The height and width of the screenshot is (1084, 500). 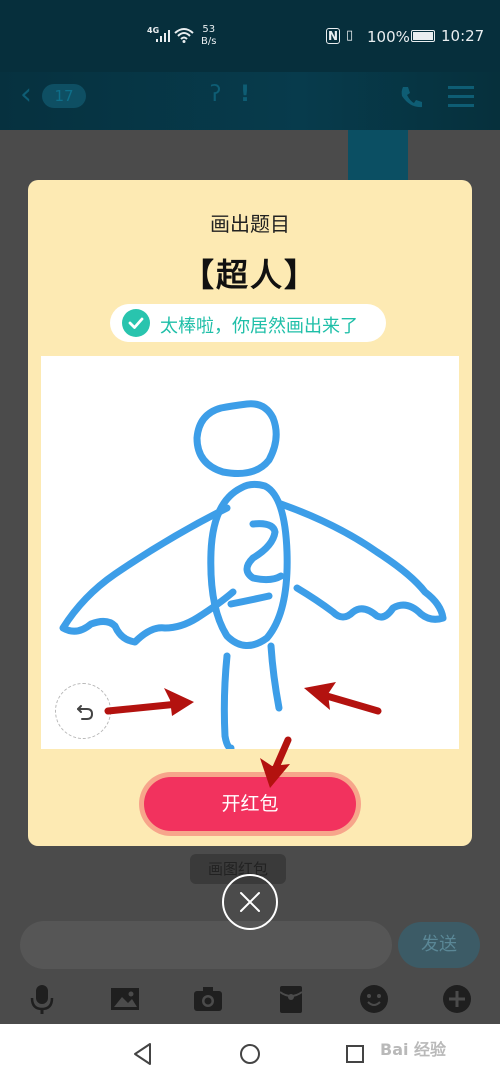 What do you see at coordinates (250, 224) in the screenshot?
I see `dialog-title: 画出题目` at bounding box center [250, 224].